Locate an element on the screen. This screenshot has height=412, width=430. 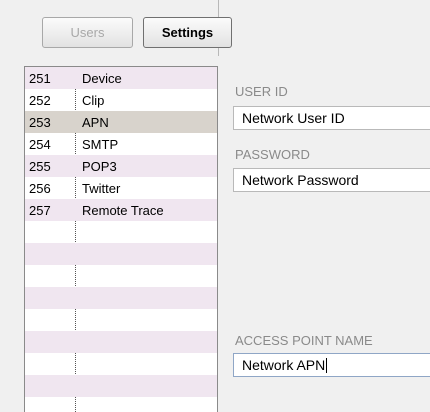
apn-field: Network APN is located at coordinates (331, 365).